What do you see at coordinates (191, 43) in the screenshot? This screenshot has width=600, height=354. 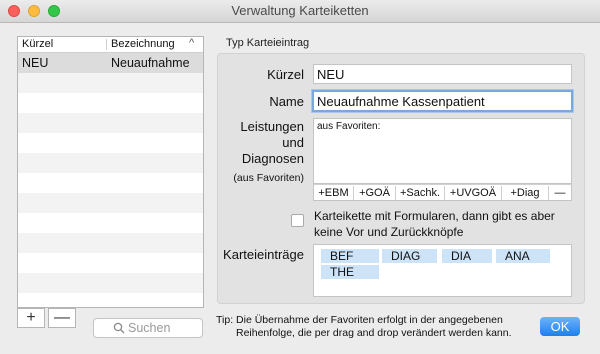 I see `sort-ascending-icon: ^` at bounding box center [191, 43].